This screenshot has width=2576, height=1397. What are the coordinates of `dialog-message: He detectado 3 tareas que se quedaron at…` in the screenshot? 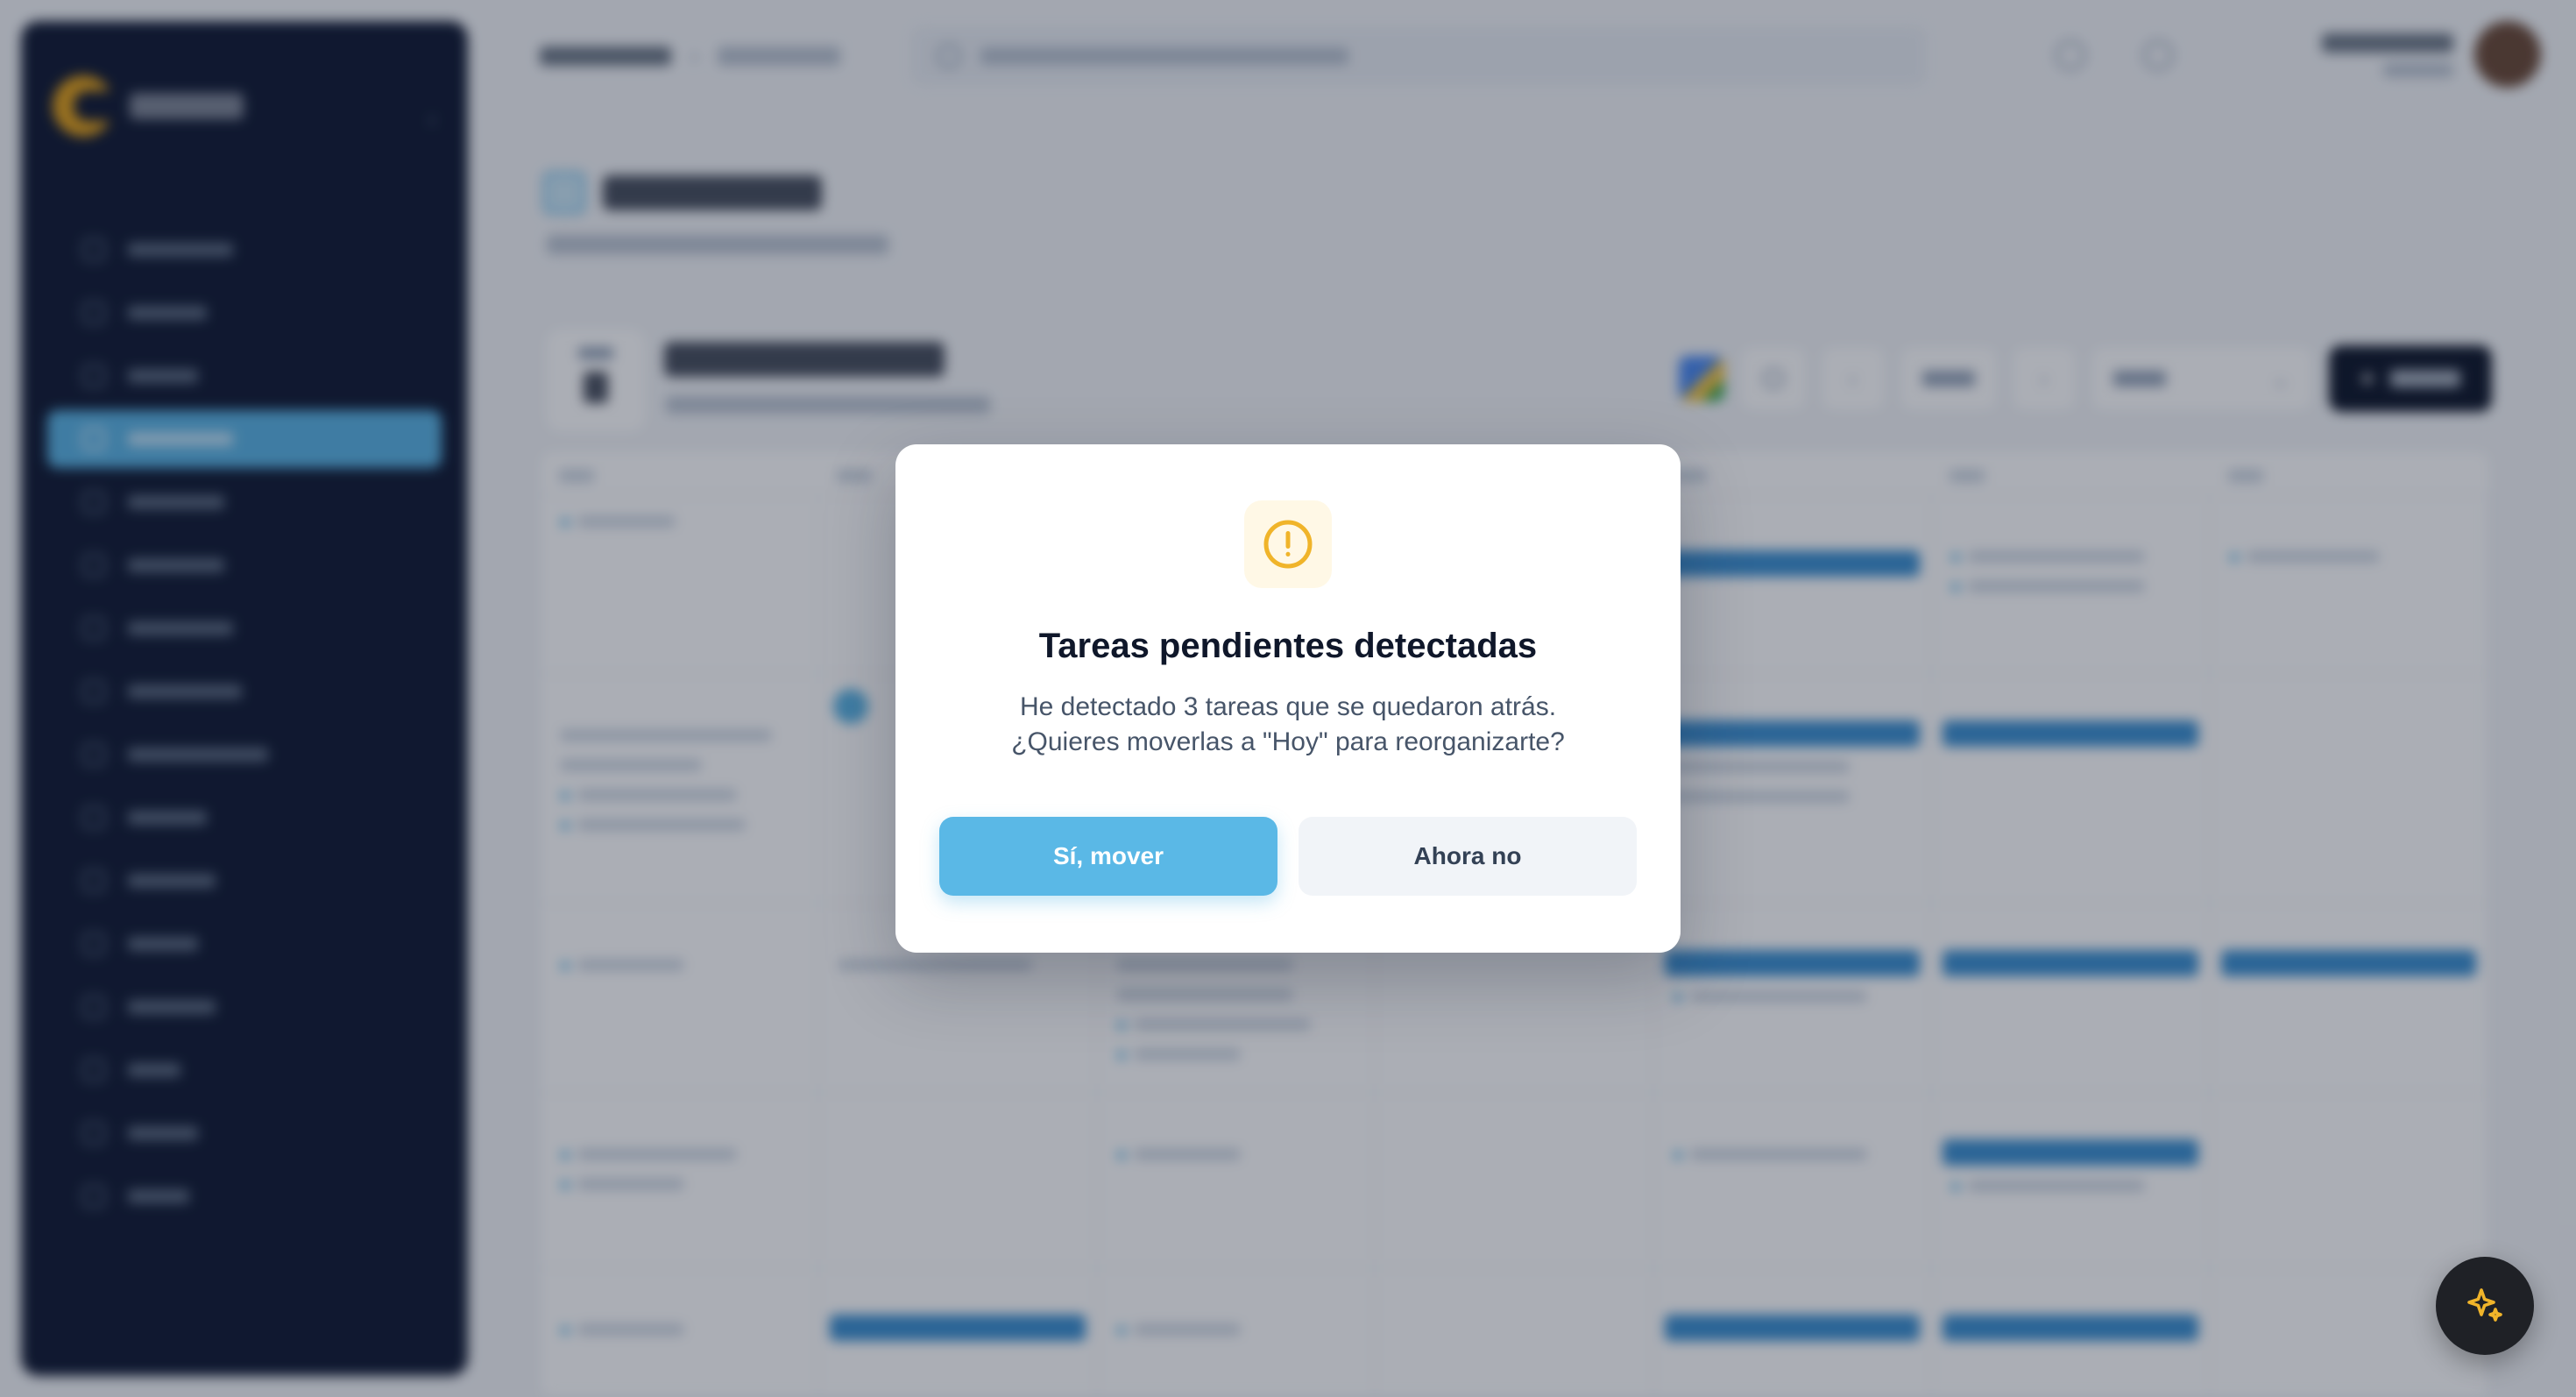 It's located at (1288, 725).